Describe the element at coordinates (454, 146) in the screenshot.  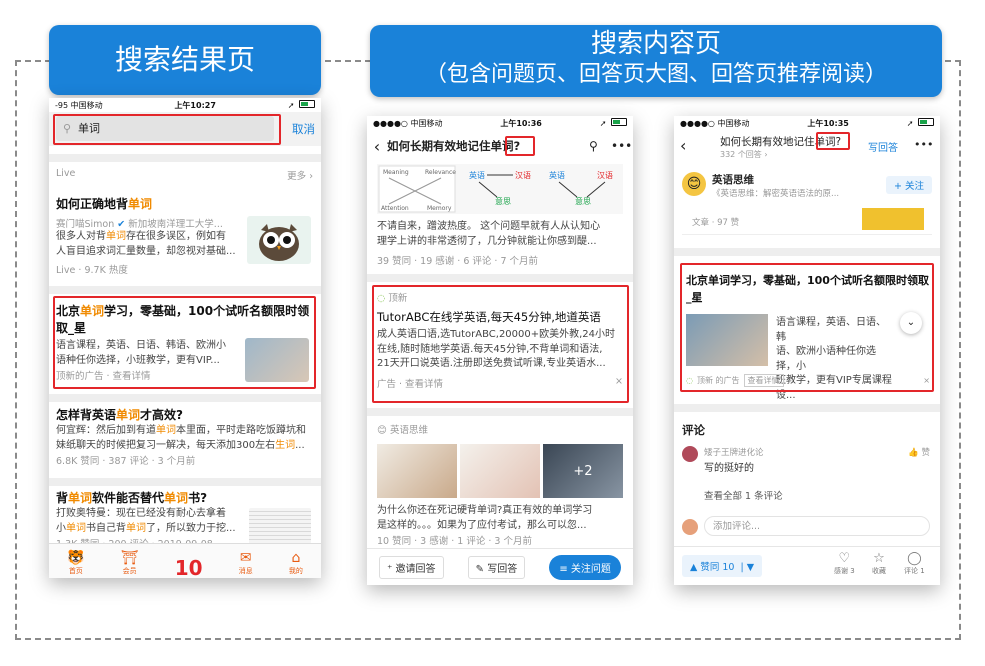
I see `question-title: 如何长期有效地记住单词?` at that location.